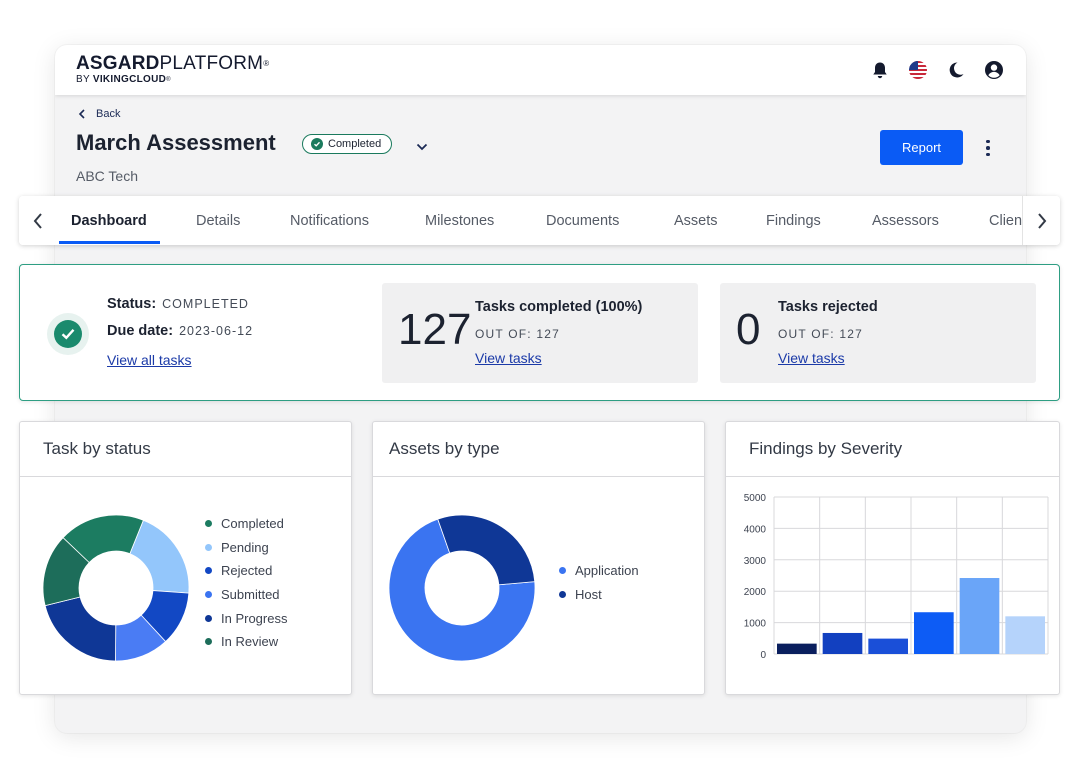 The image size is (1080, 779). What do you see at coordinates (518, 334) in the screenshot?
I see `tasks-completed-out-of: OUT OF: 127` at bounding box center [518, 334].